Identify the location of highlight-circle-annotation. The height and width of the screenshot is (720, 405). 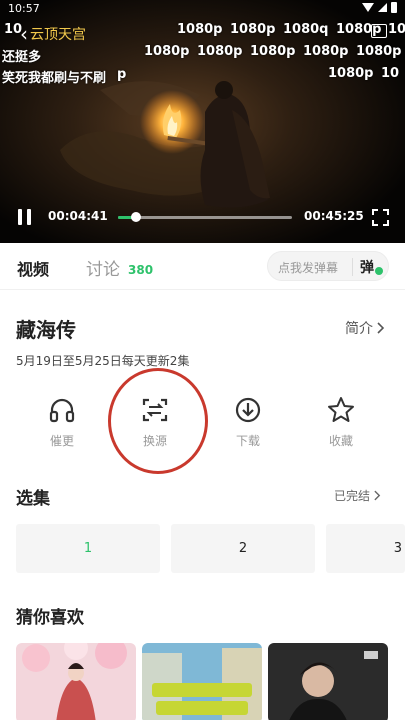
(158, 421).